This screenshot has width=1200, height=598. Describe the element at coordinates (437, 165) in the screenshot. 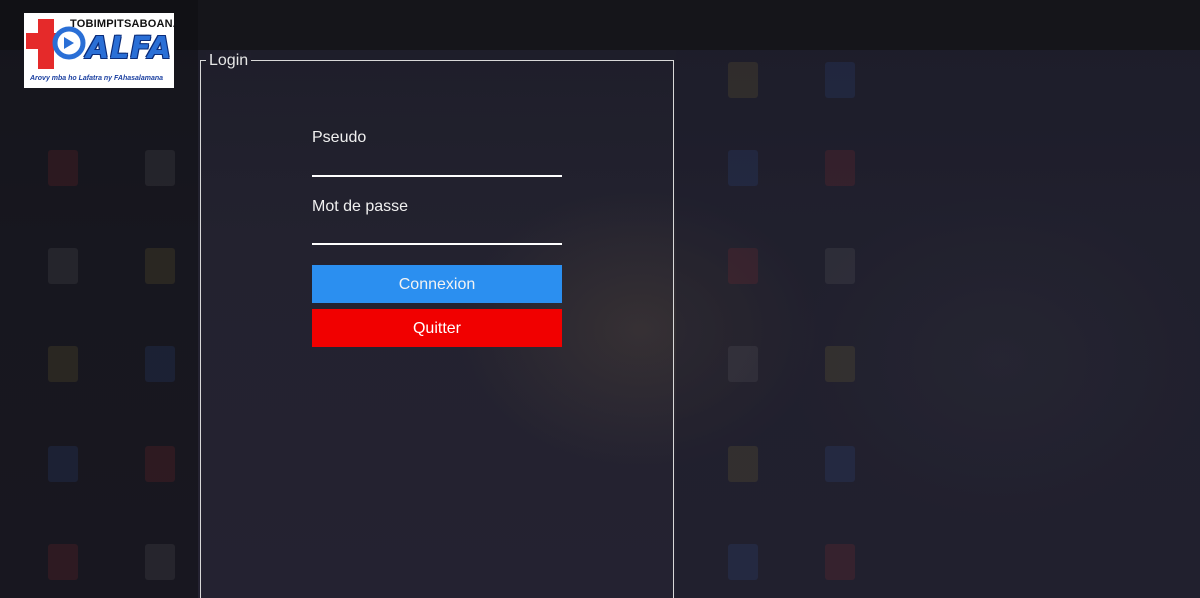

I see `pseudo-input` at that location.